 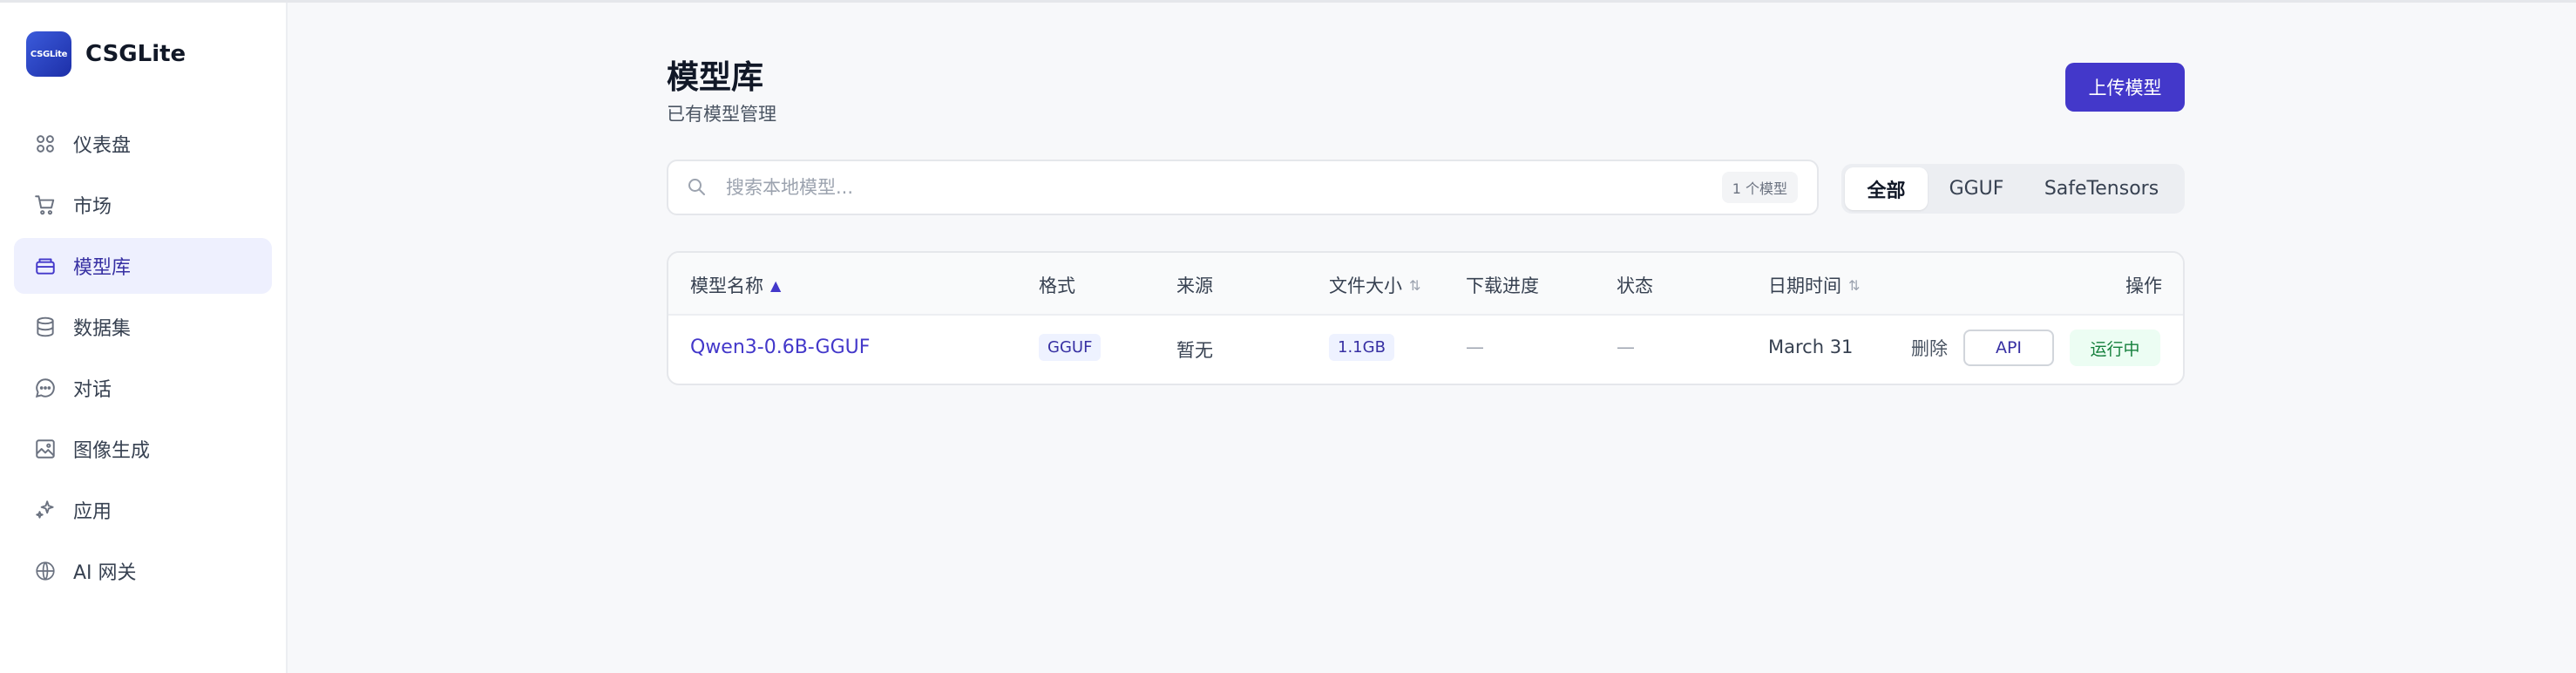 I want to click on search-input, so click(x=1223, y=187).